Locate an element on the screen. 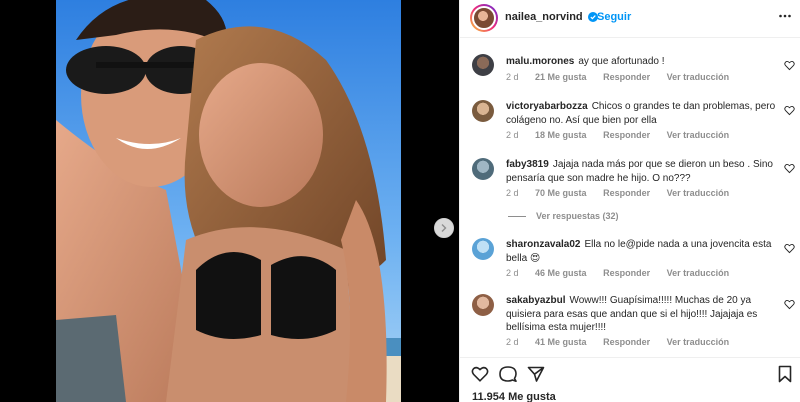 This screenshot has height=402, width=800. post-header: nailea_norvind Seguir is located at coordinates (630, 19).